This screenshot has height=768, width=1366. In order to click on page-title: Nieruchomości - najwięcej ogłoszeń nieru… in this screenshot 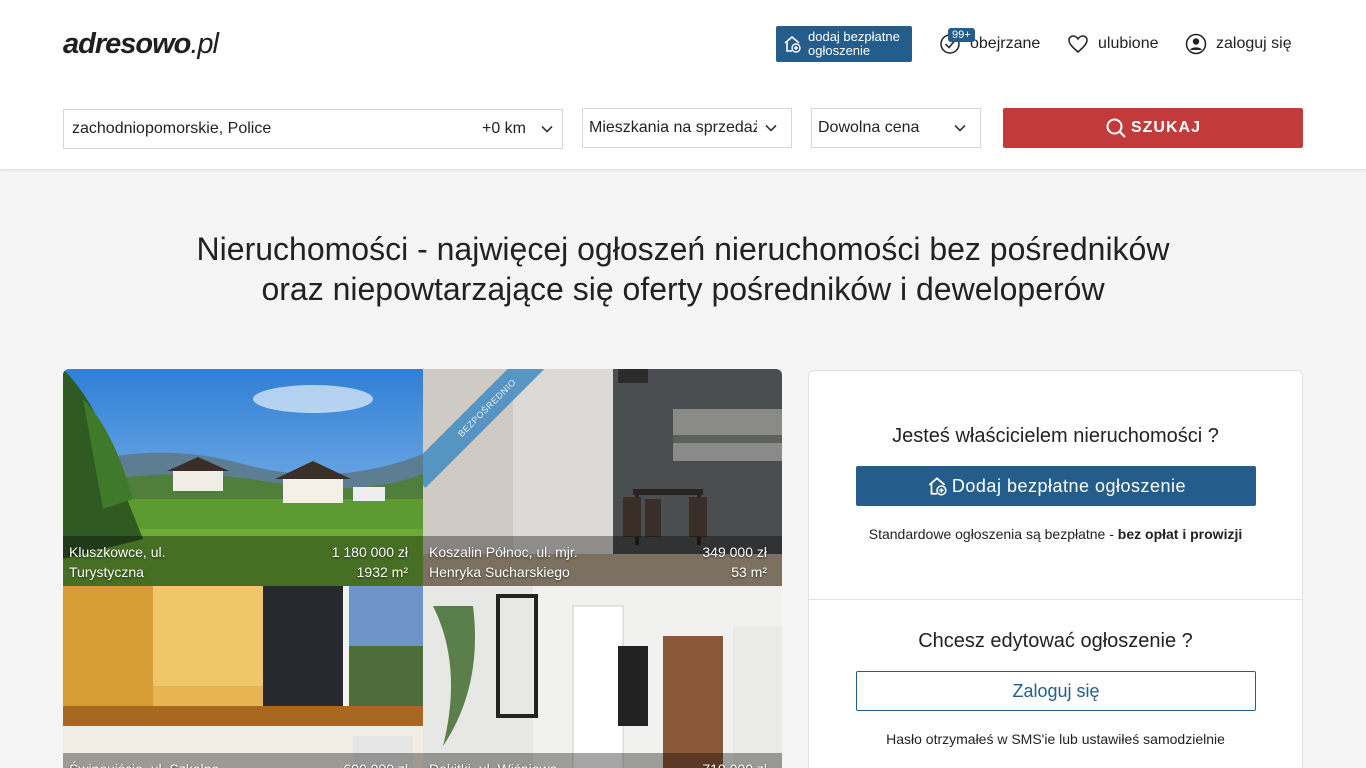, I will do `click(683, 269)`.